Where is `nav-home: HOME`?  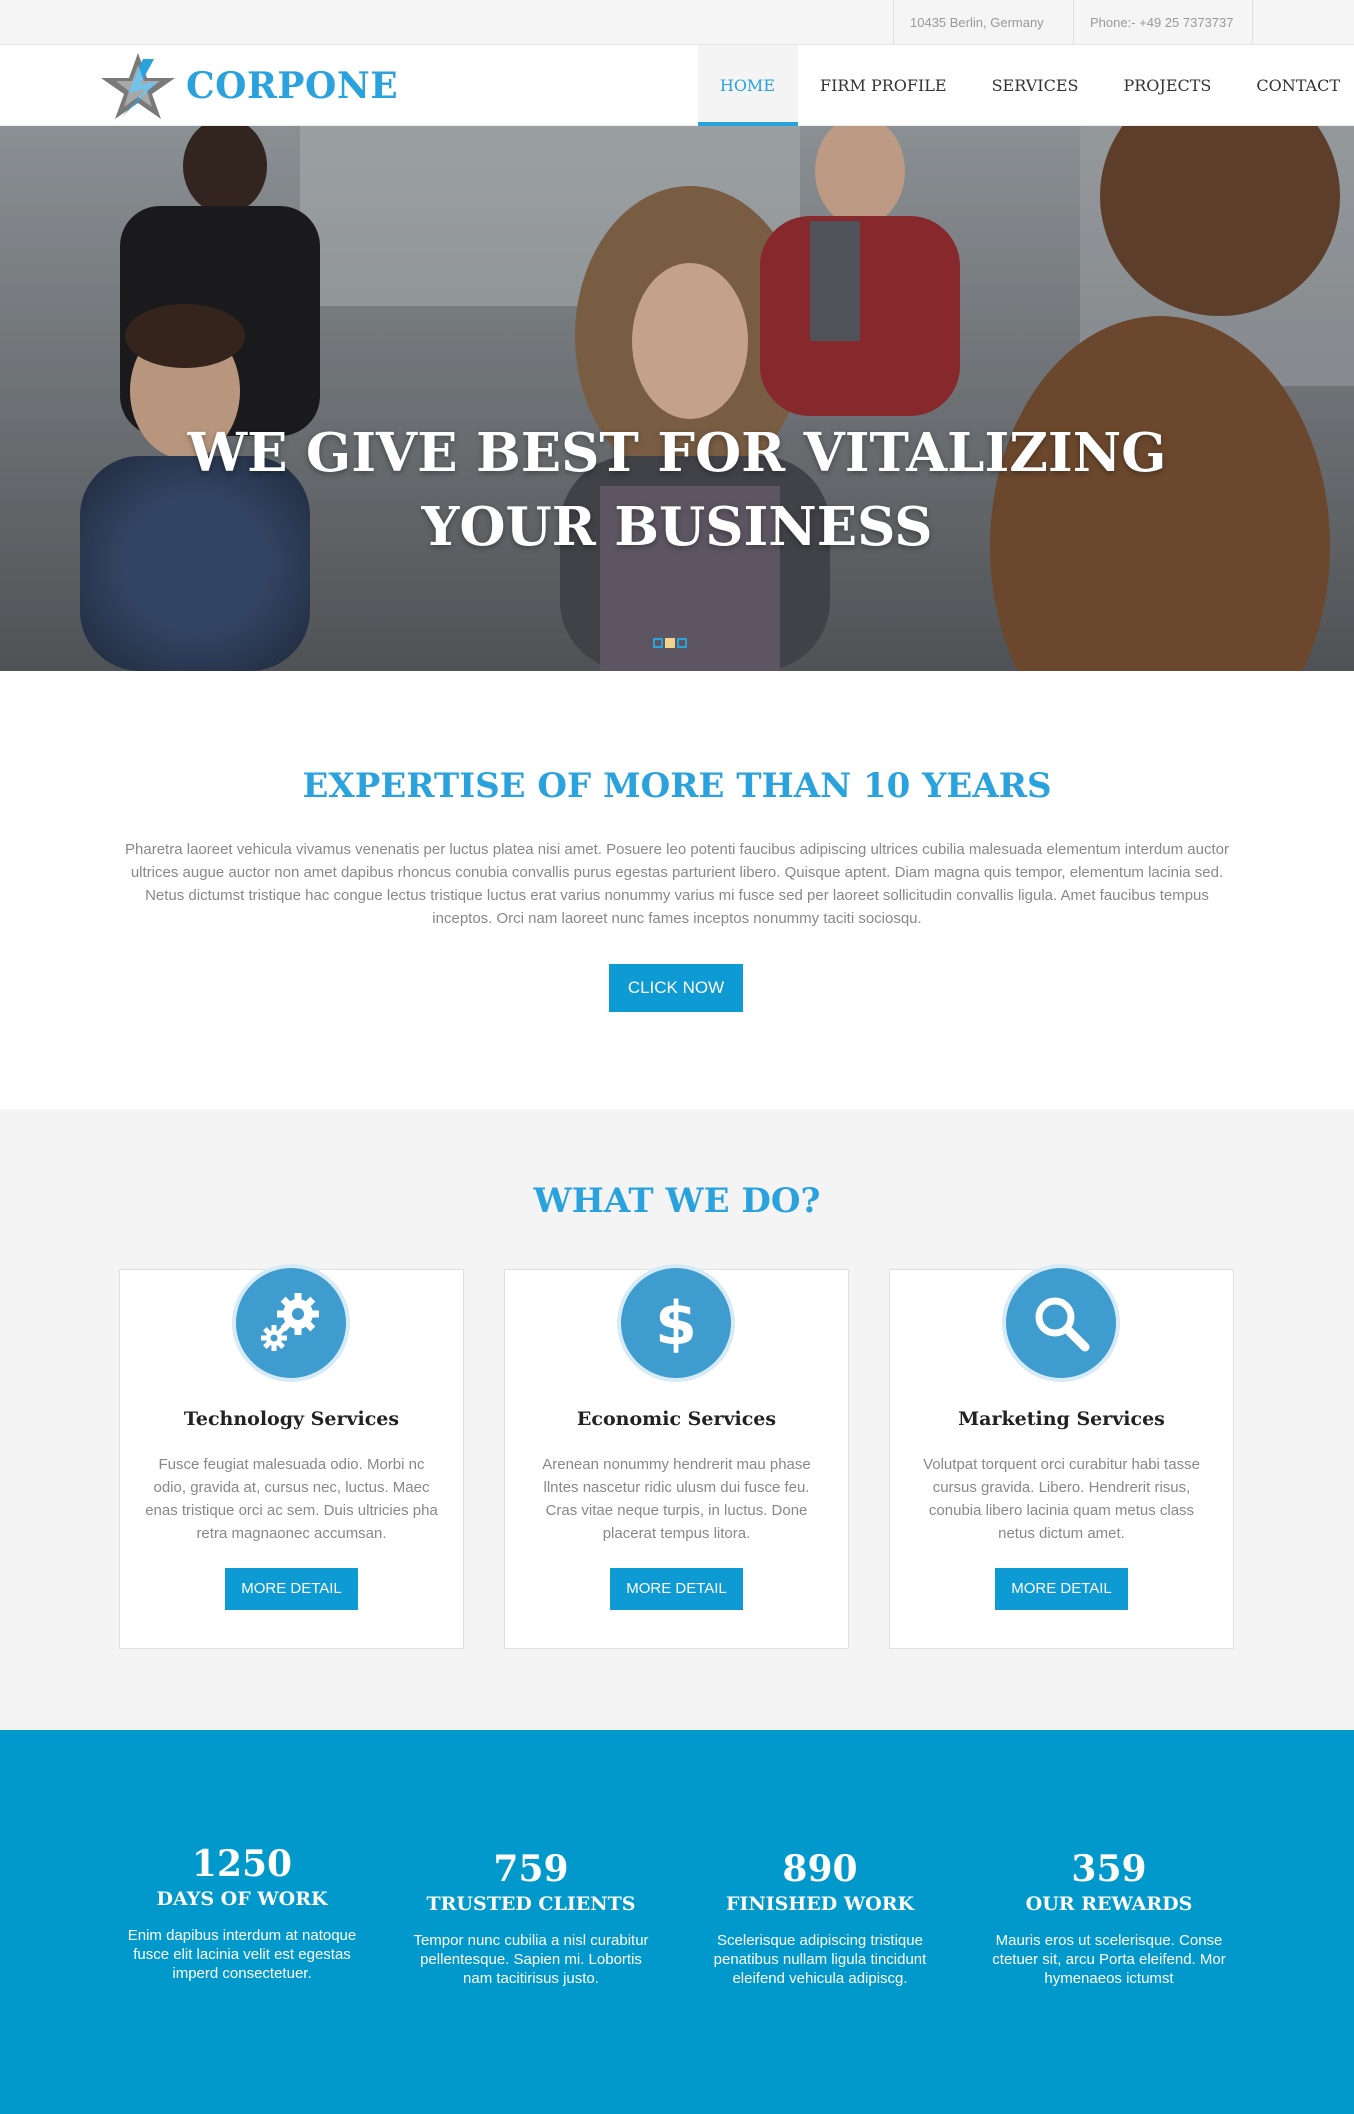 nav-home: HOME is located at coordinates (748, 85).